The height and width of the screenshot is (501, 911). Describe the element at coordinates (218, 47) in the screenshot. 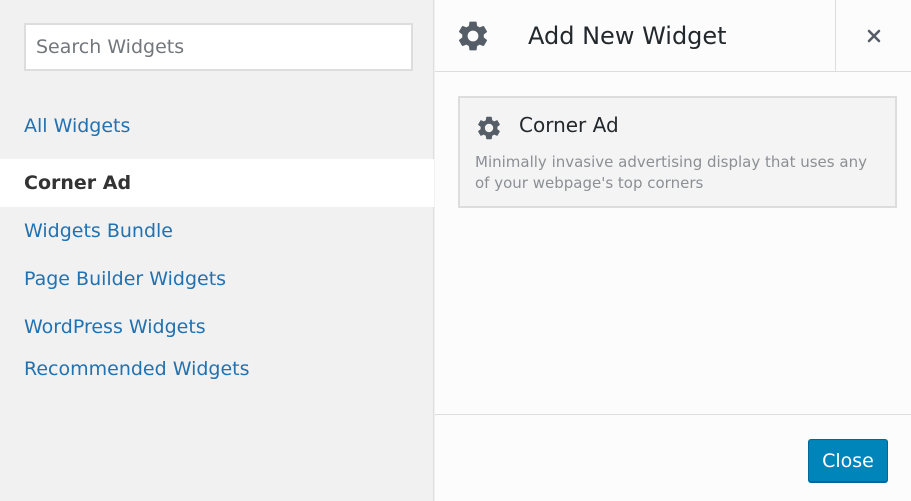

I see `search-input` at that location.